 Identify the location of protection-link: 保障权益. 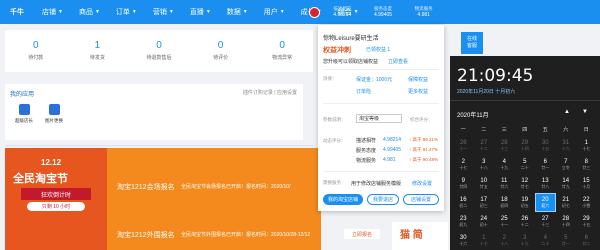
(418, 79).